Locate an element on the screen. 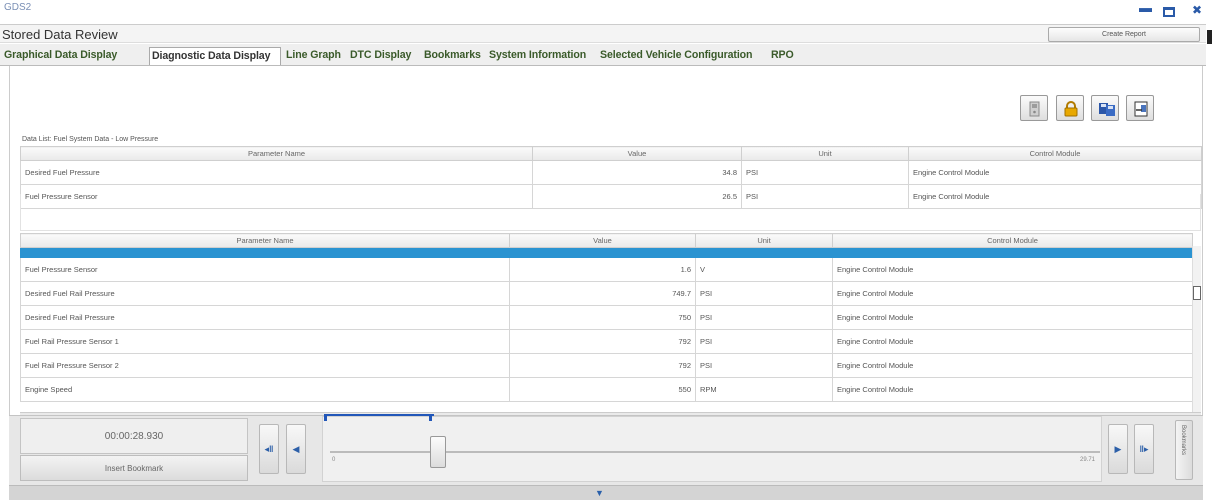 This screenshot has width=1212, height=500. save-icon is located at coordinates (1107, 109).